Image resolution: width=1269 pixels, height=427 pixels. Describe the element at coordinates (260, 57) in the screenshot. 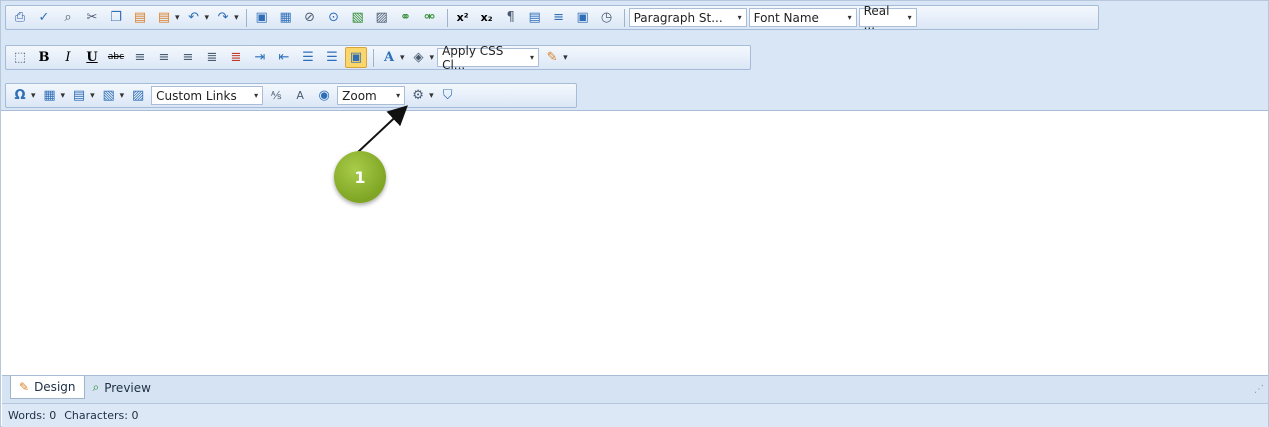

I see `indent-icon: ⇥` at that location.